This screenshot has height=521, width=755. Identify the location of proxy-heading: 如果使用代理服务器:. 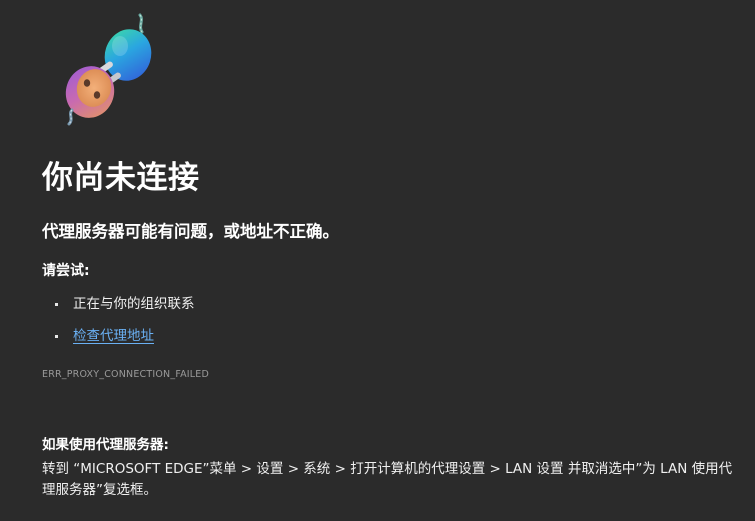
(105, 445).